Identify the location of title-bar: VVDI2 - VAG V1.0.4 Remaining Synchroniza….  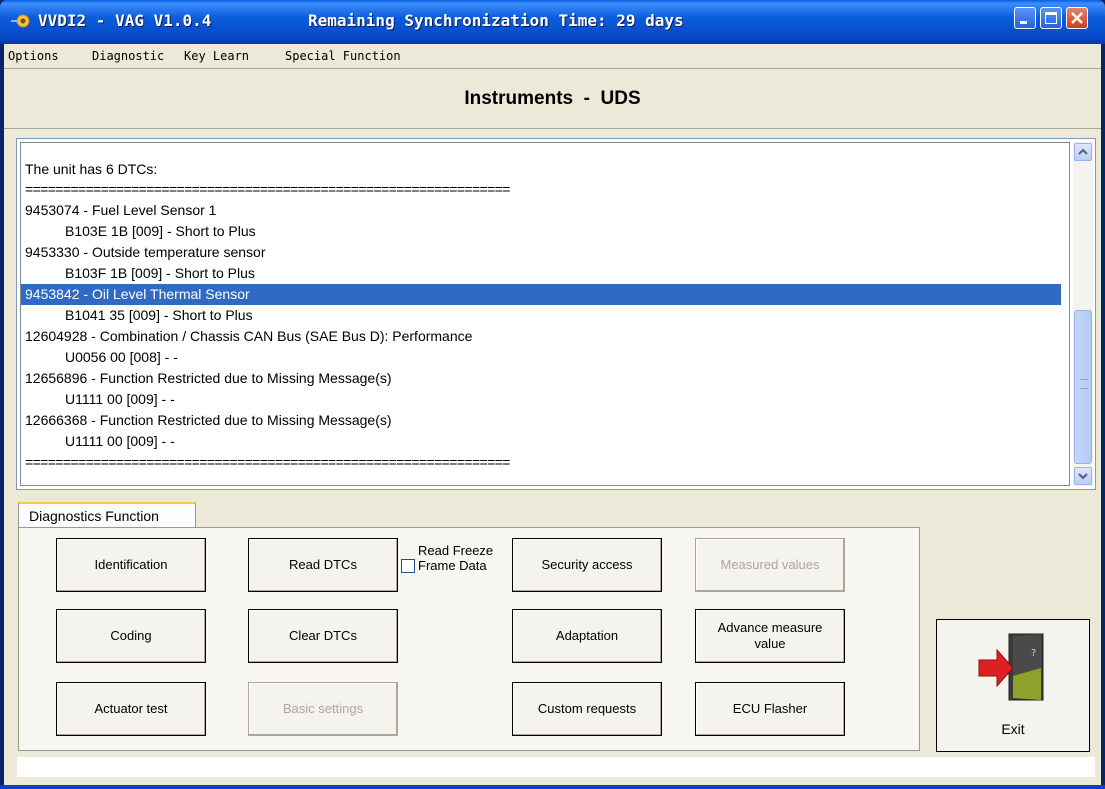
(552, 22).